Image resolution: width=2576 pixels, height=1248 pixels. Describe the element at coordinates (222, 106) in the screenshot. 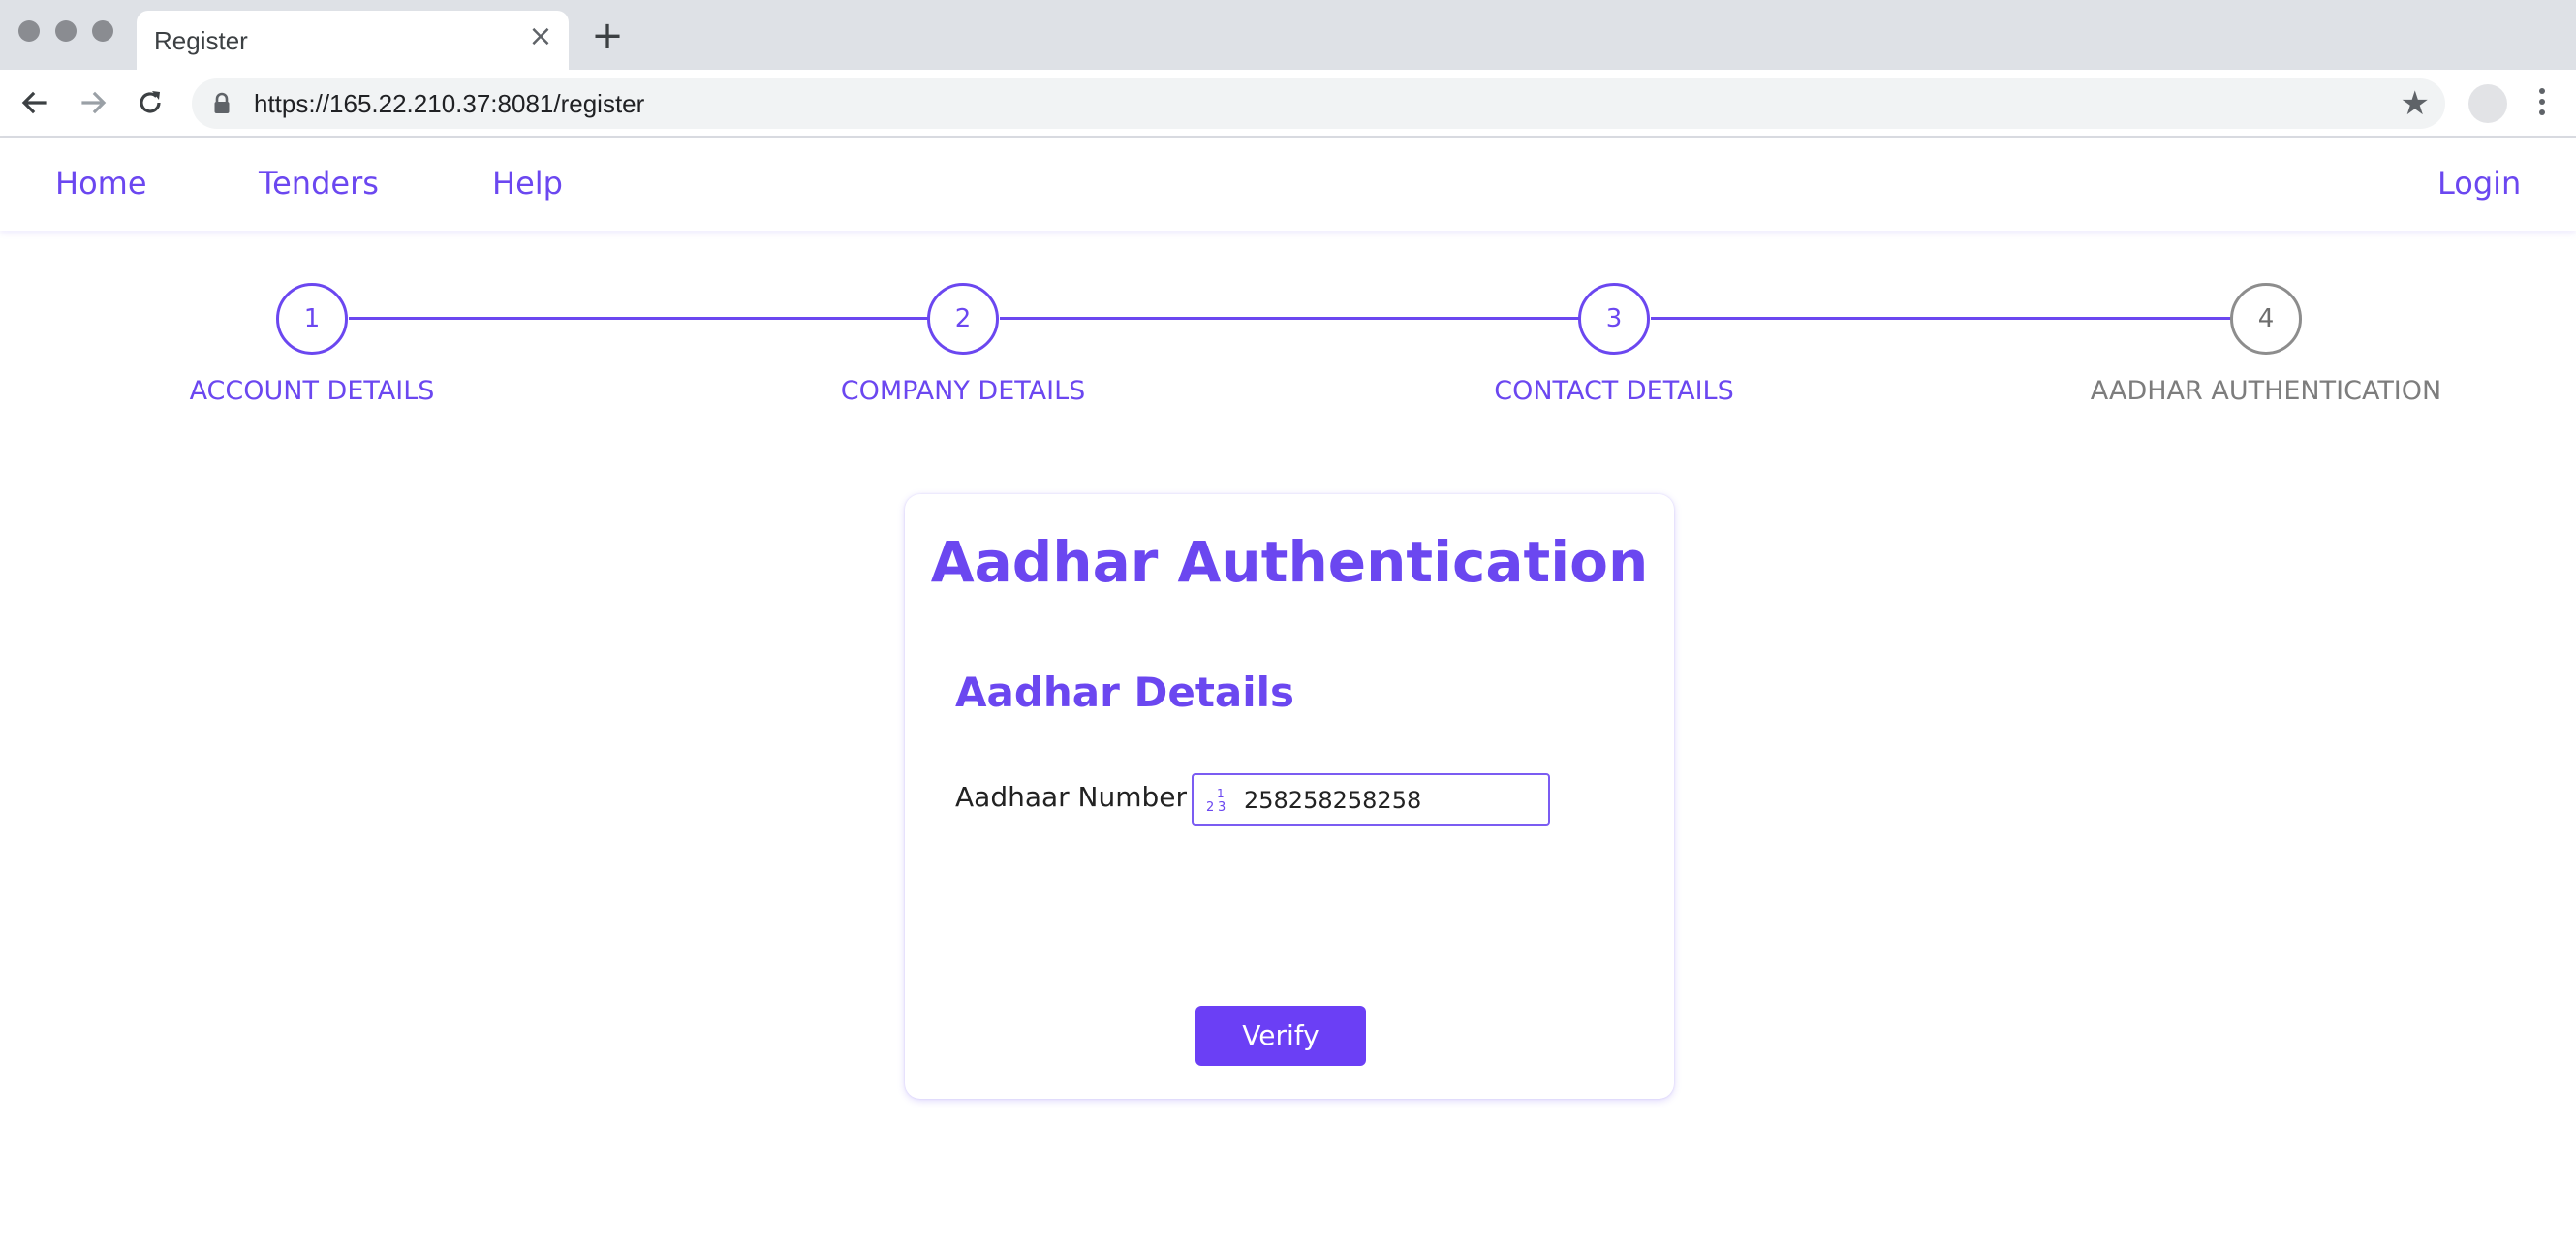

I see `lock-icon` at that location.